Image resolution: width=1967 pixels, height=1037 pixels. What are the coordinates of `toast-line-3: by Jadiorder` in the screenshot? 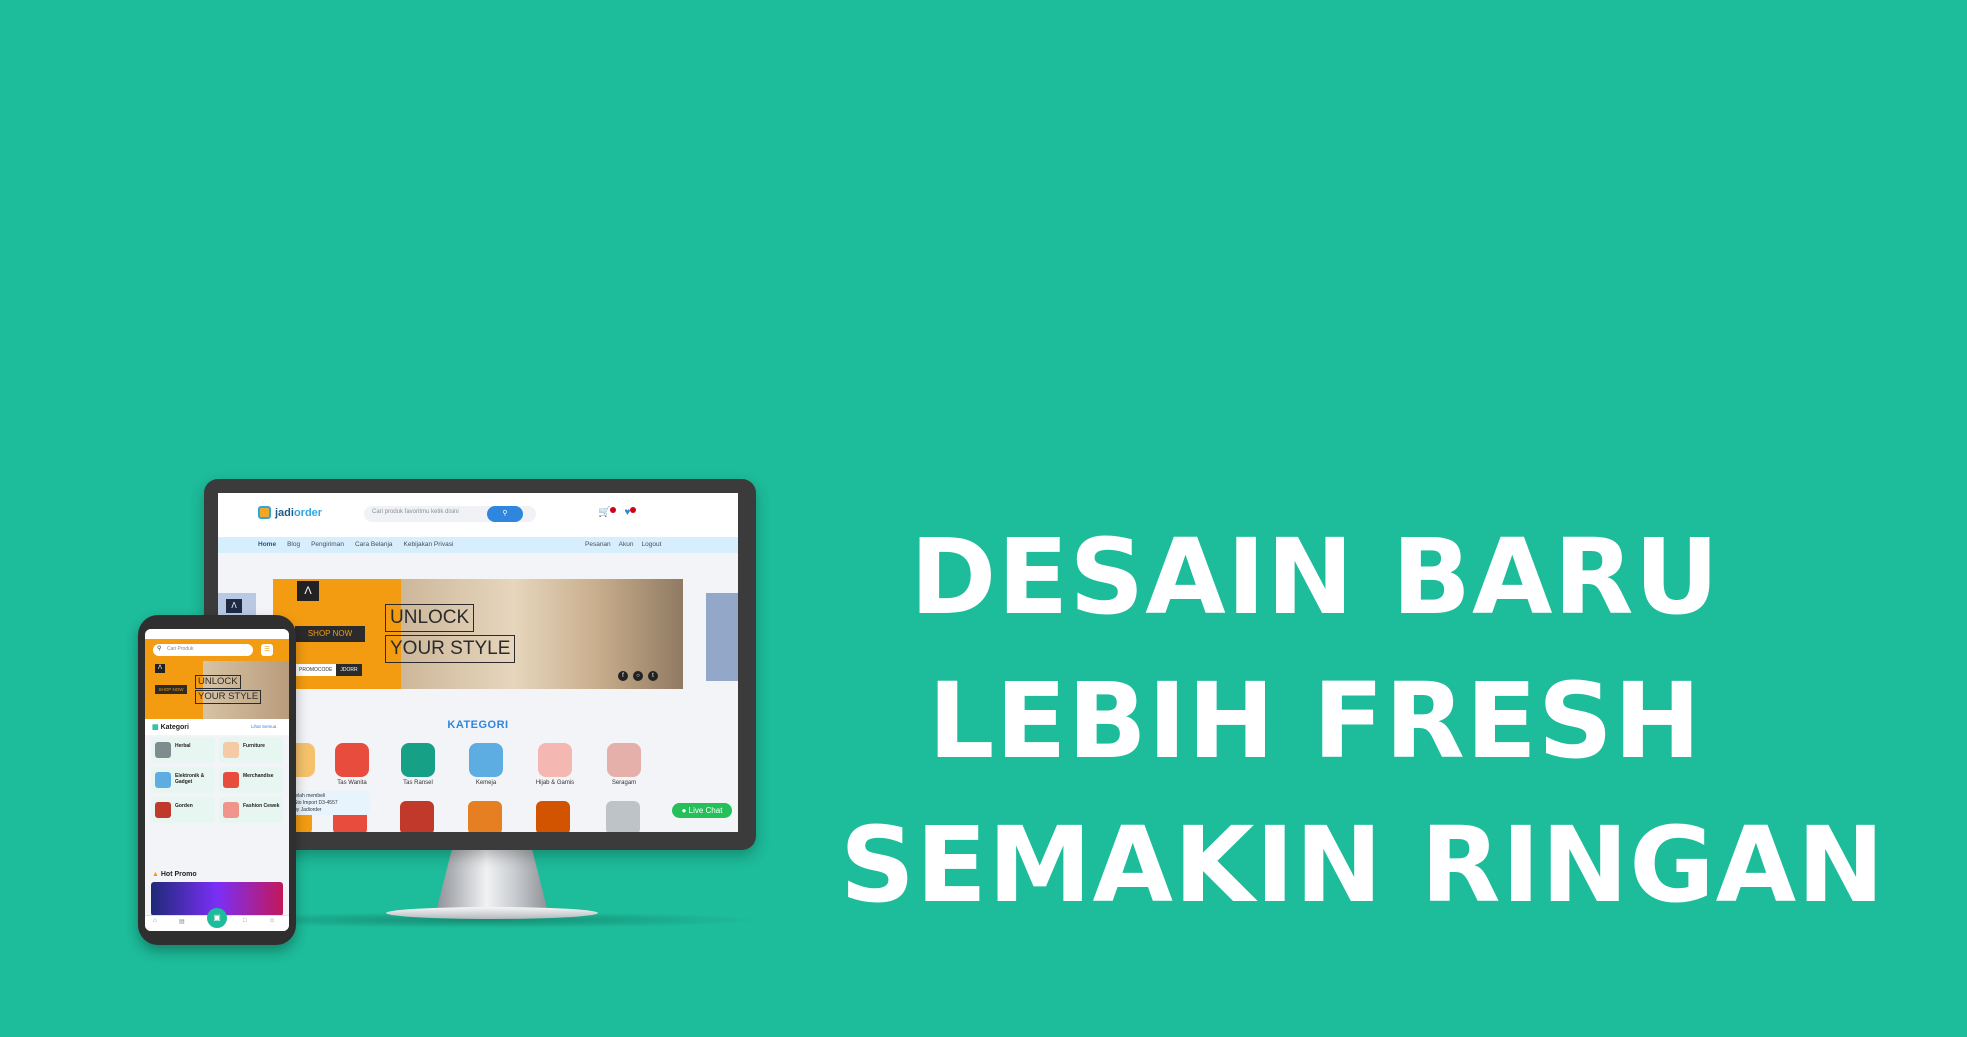 It's located at (308, 810).